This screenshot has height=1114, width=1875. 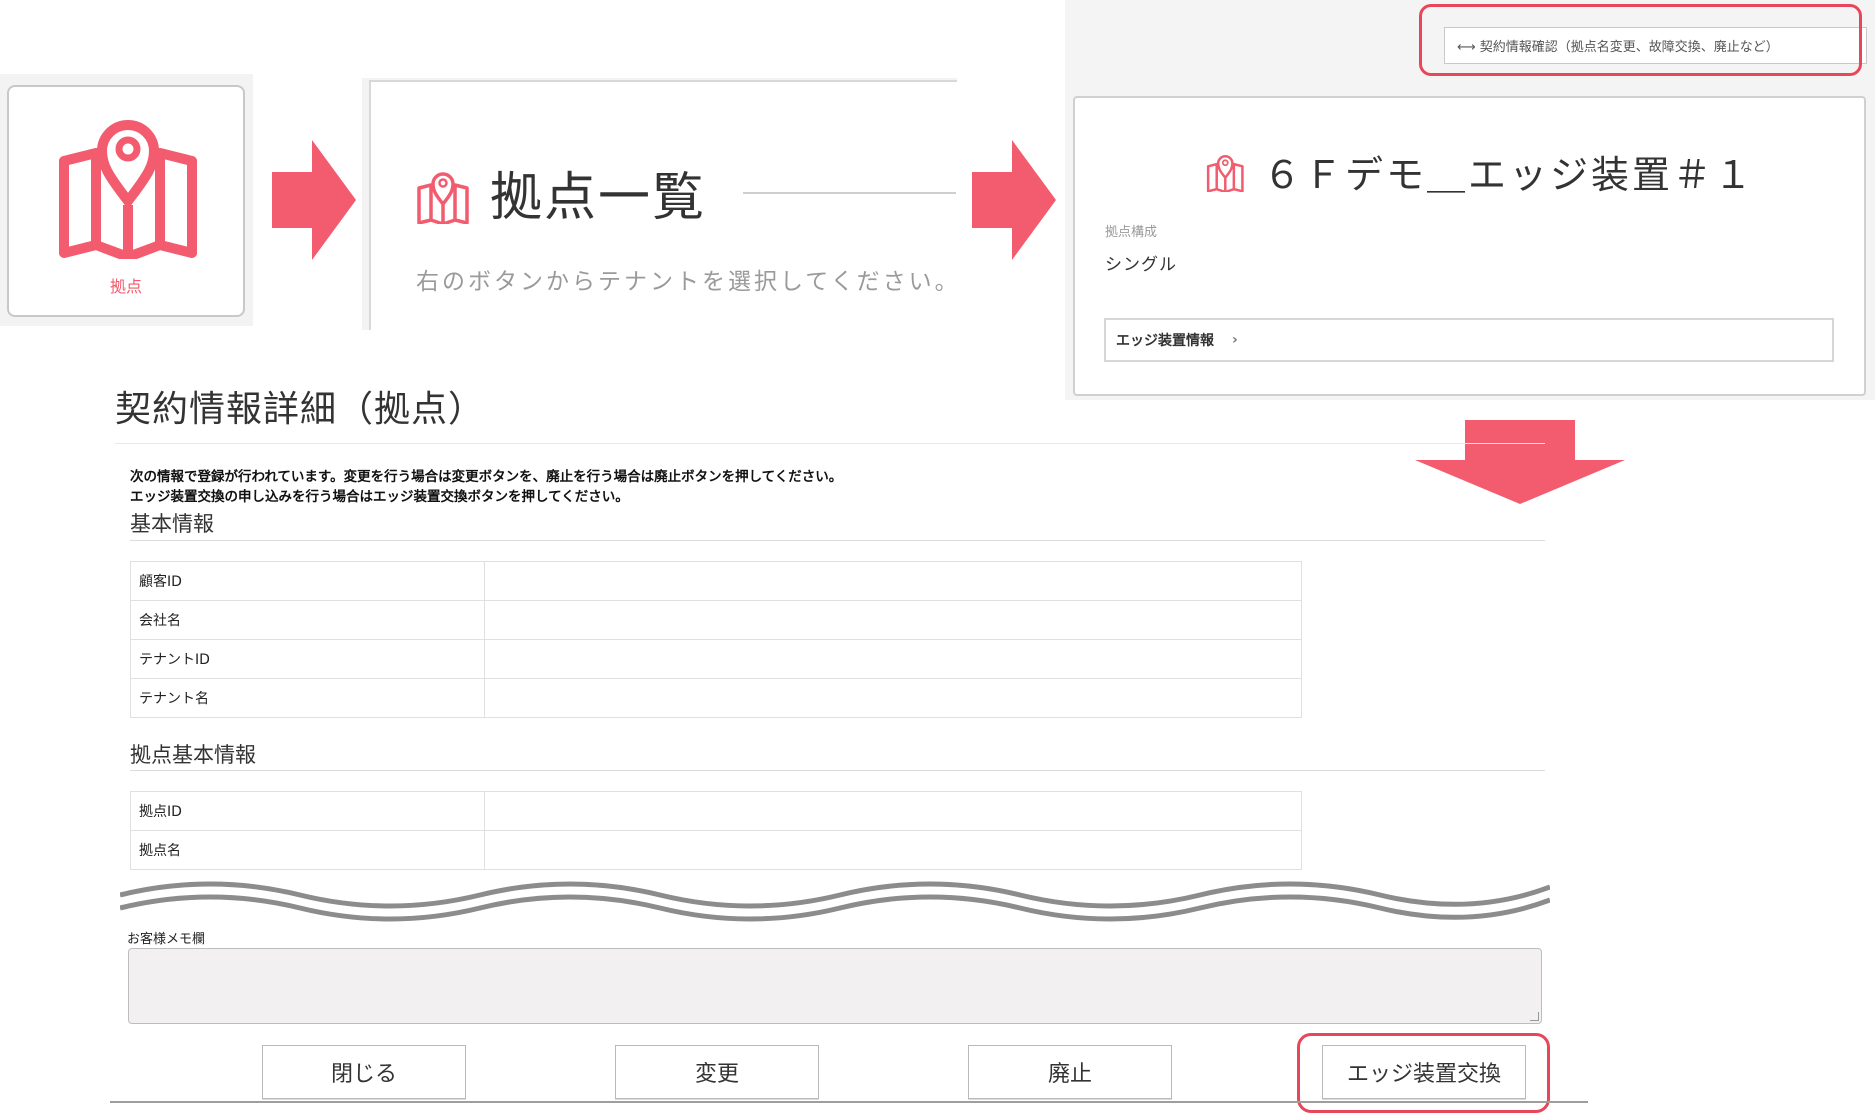 I want to click on memo-textarea, so click(x=835, y=986).